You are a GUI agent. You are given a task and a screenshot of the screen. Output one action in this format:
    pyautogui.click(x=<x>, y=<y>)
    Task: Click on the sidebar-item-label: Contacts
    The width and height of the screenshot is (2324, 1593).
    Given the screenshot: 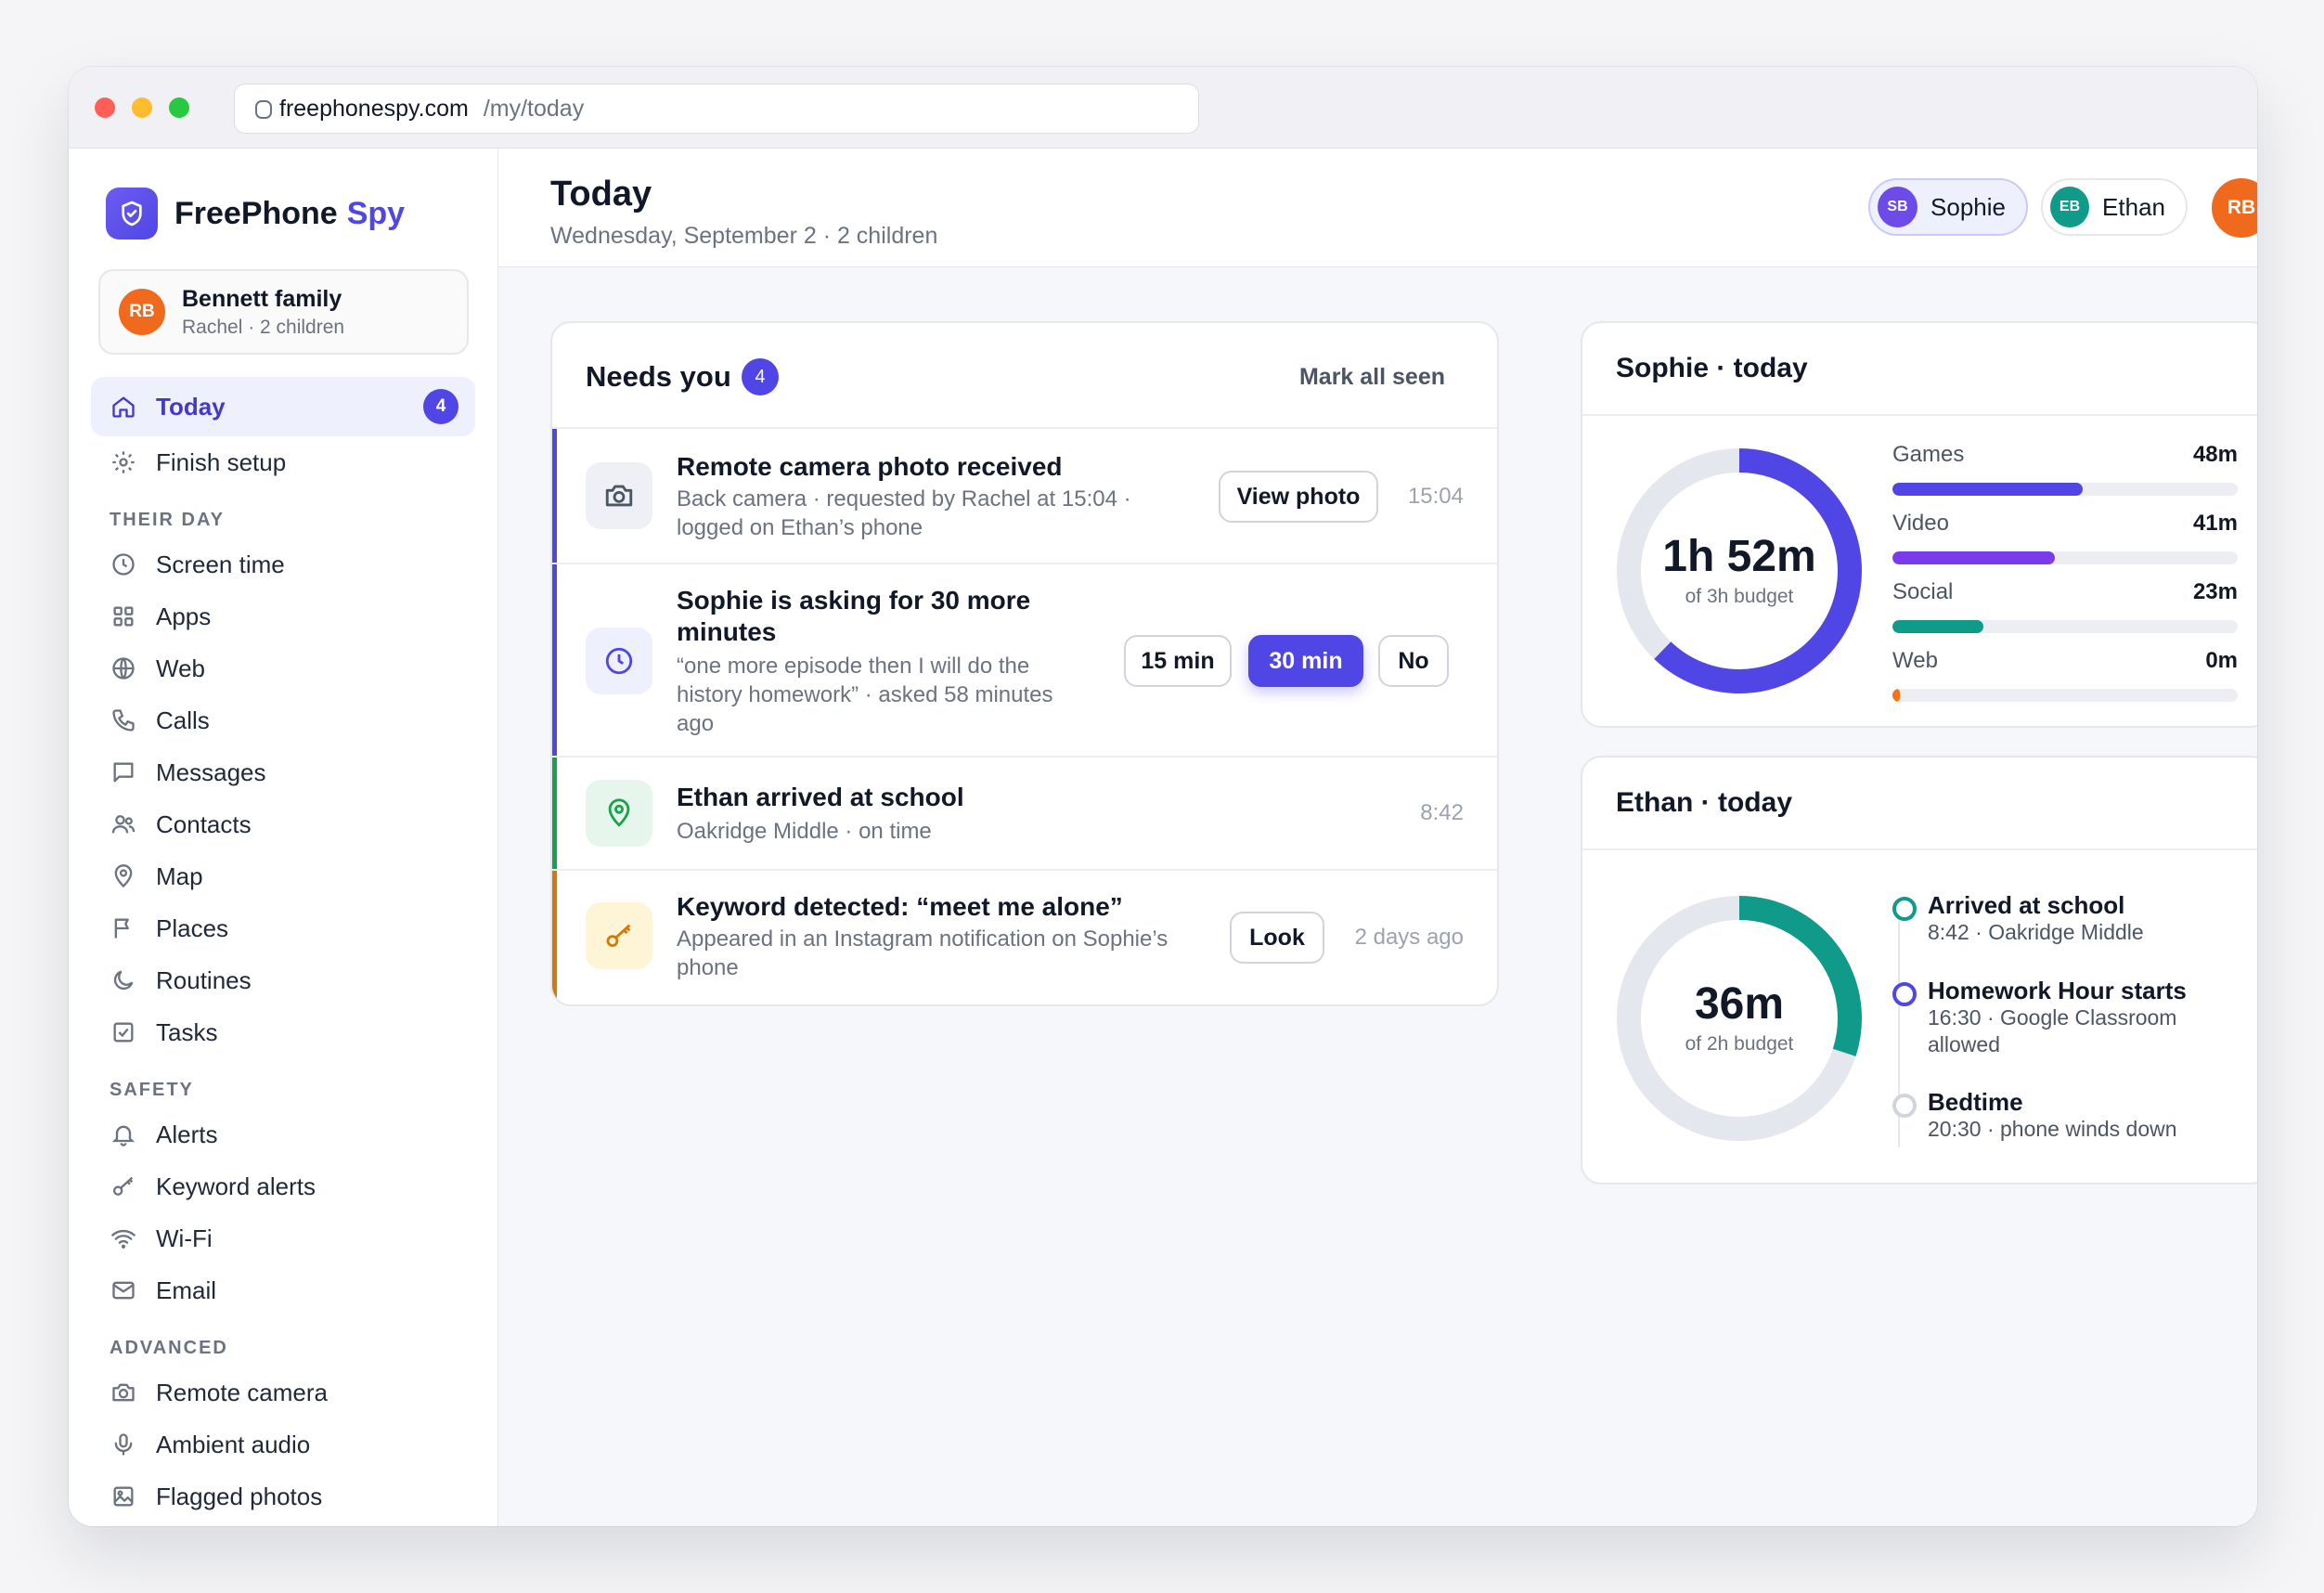 What is the action you would take?
    pyautogui.click(x=204, y=823)
    